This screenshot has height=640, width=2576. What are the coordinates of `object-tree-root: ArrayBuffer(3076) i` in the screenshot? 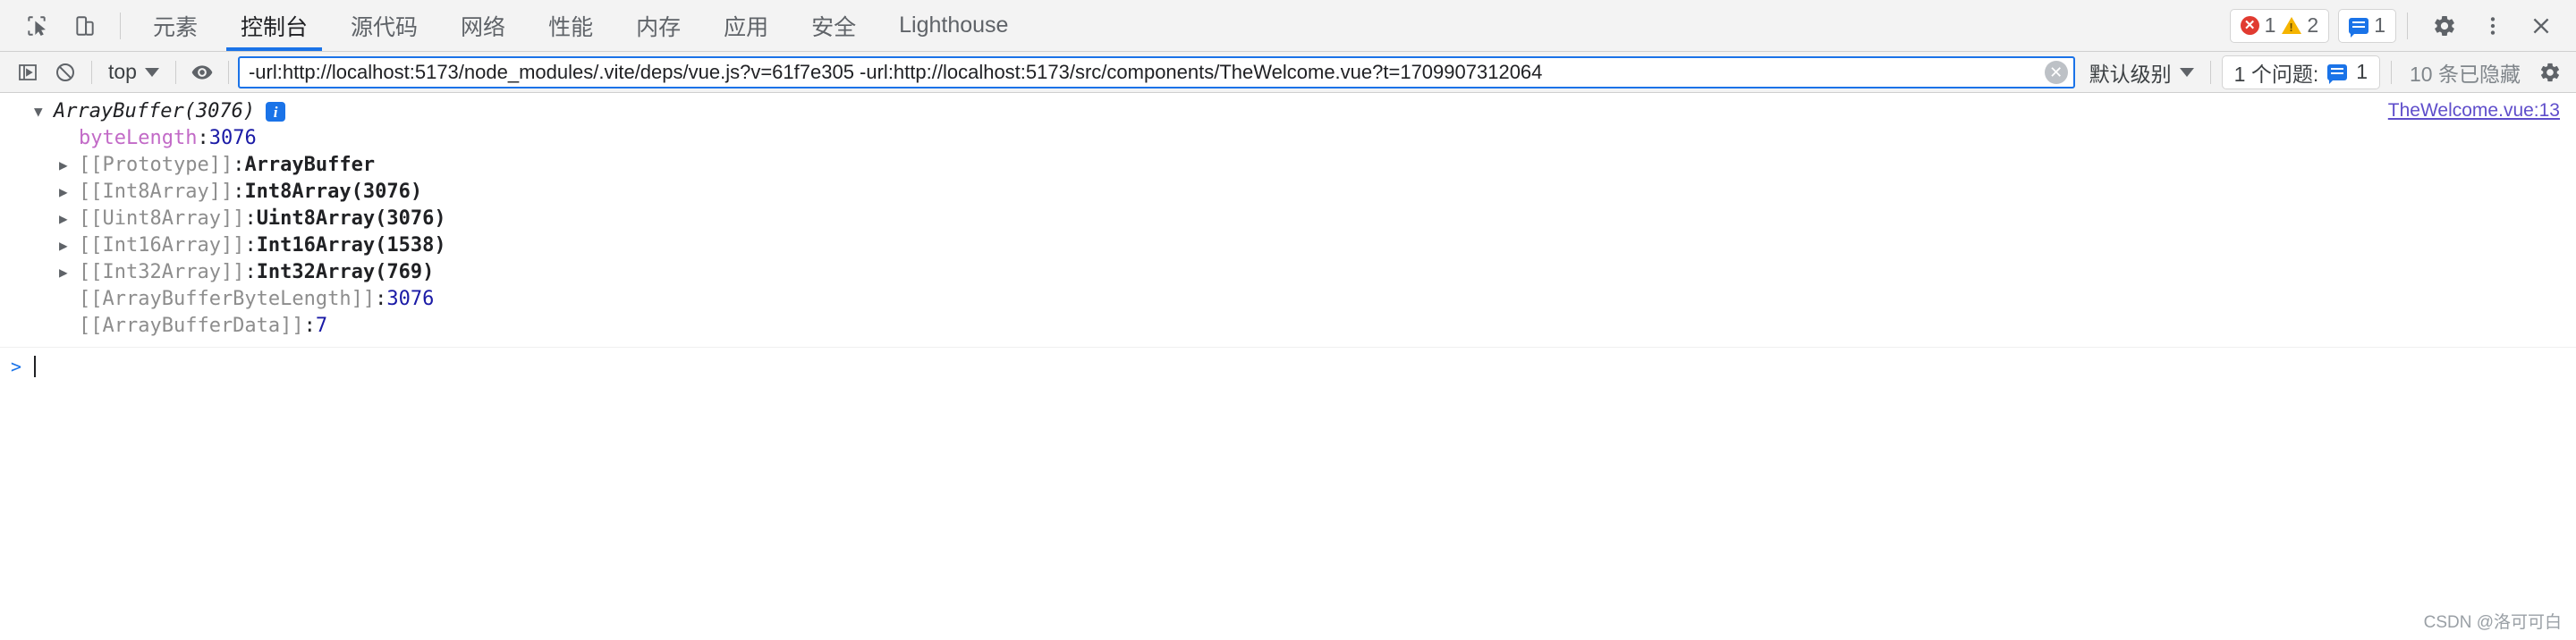 It's located at (1305, 111).